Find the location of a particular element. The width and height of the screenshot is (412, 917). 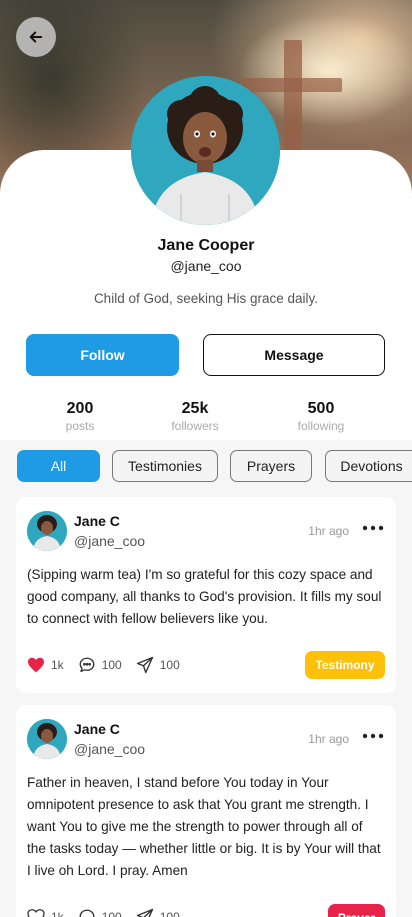

filter-chip-prayers: Prayers is located at coordinates (271, 466).